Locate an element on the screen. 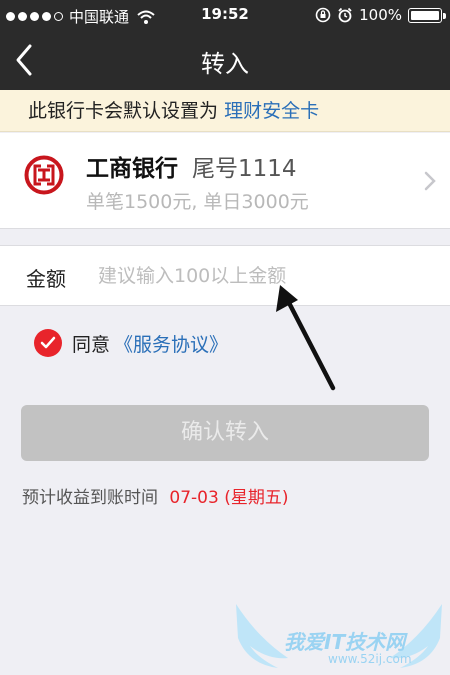  notice-text: 此银行卡会默认设置为 is located at coordinates (123, 111).